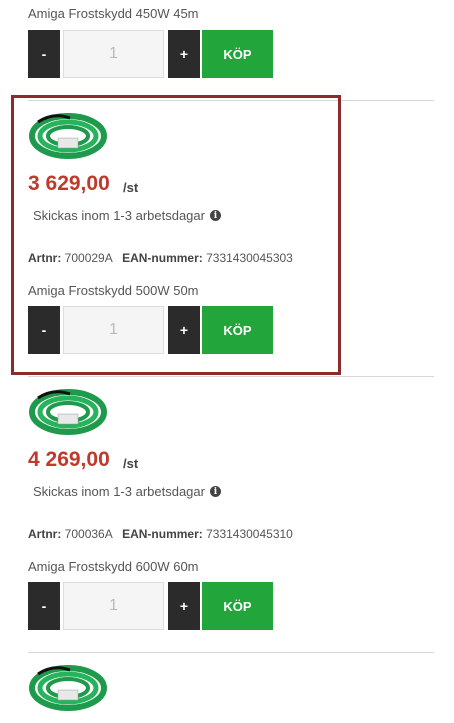  What do you see at coordinates (69, 183) in the screenshot?
I see `product-price: 3 629,00` at bounding box center [69, 183].